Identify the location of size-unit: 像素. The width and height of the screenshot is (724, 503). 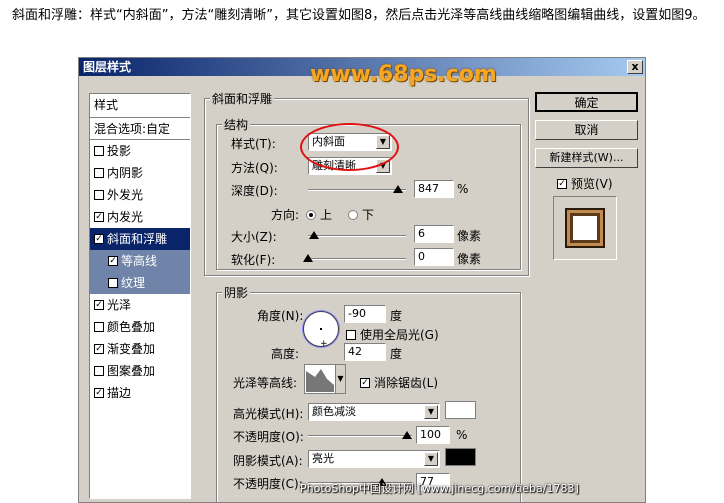
(469, 236).